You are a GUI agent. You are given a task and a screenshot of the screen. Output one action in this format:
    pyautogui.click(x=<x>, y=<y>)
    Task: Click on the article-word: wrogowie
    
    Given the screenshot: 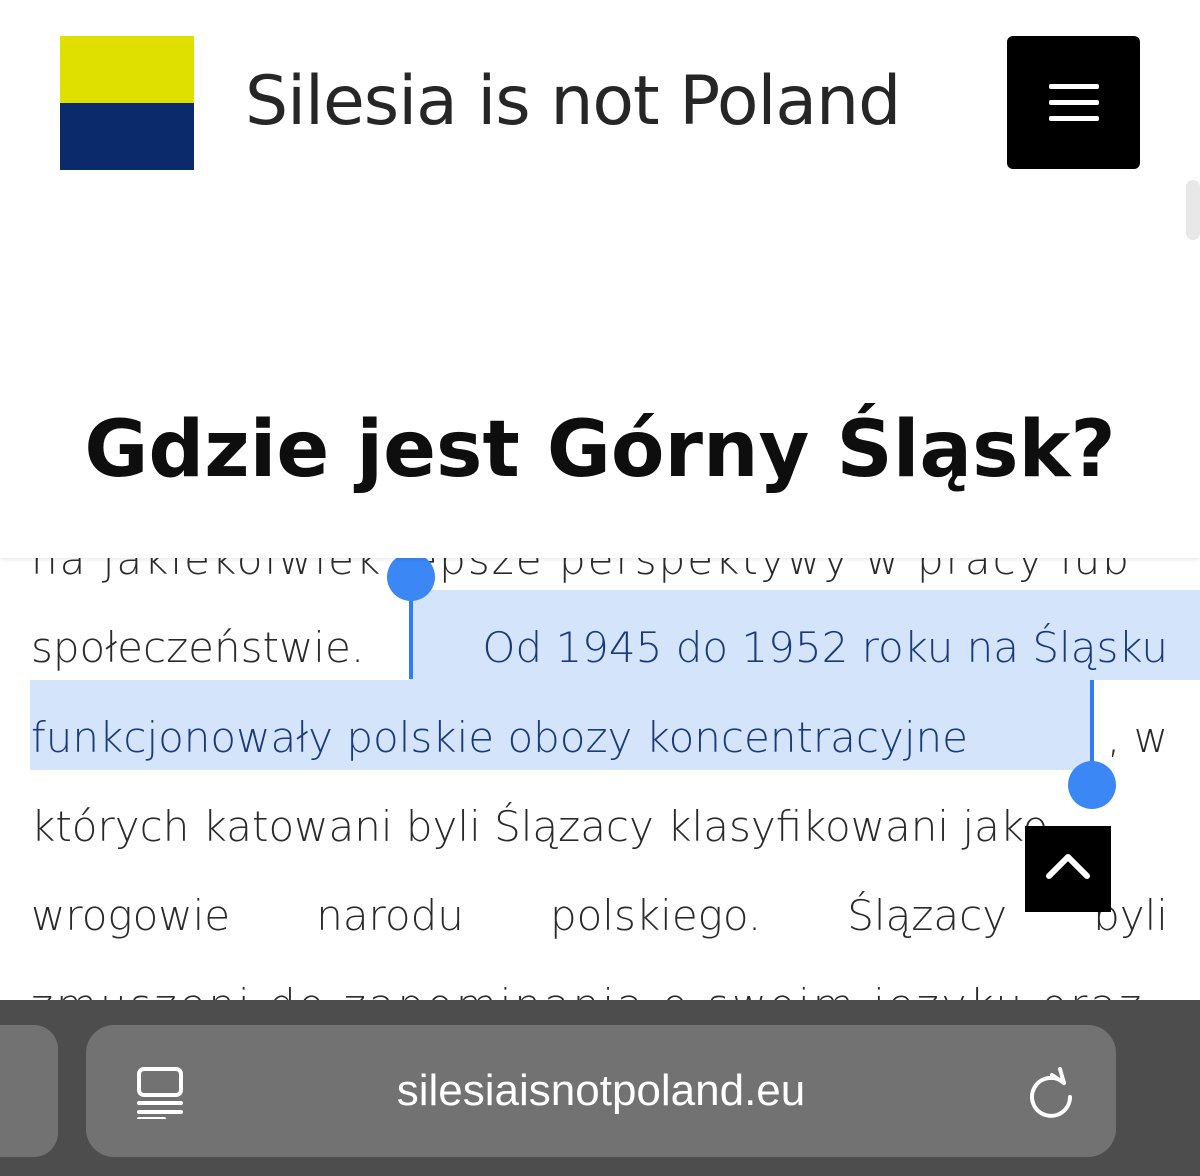 What is the action you would take?
    pyautogui.click(x=131, y=915)
    